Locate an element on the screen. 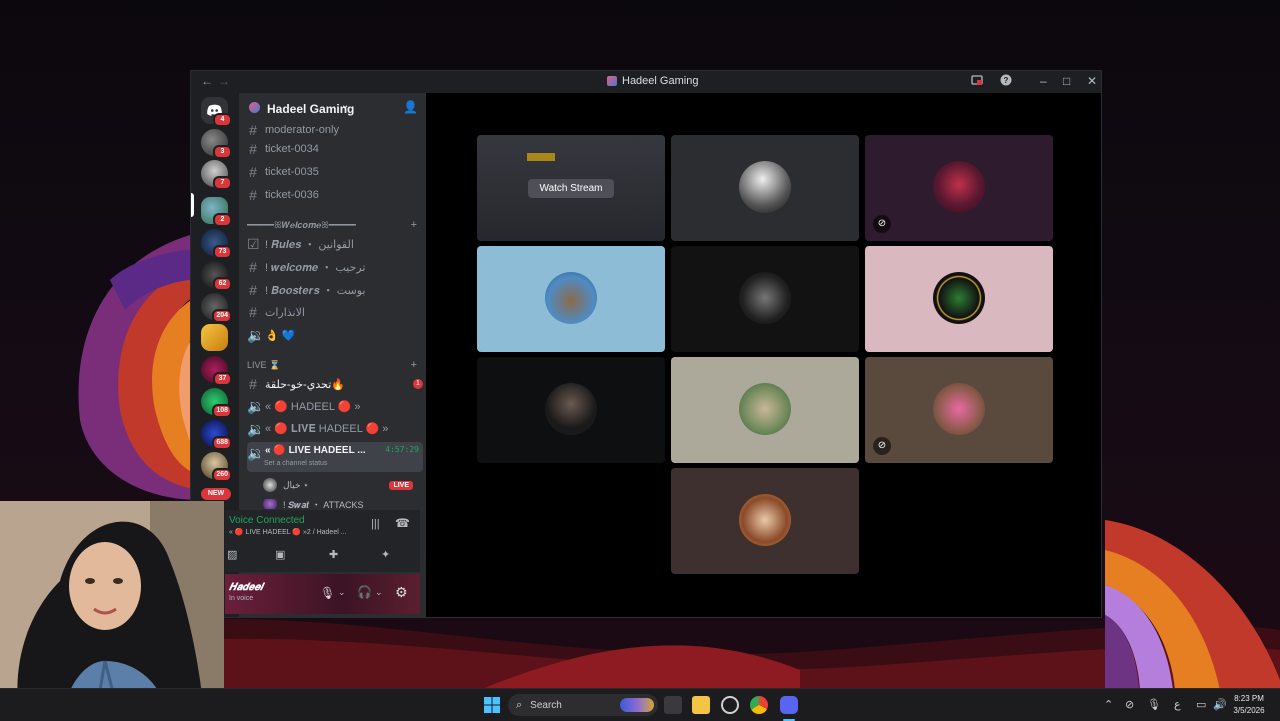 This screenshot has height=721, width=1280. task-view-icon is located at coordinates (673, 705).